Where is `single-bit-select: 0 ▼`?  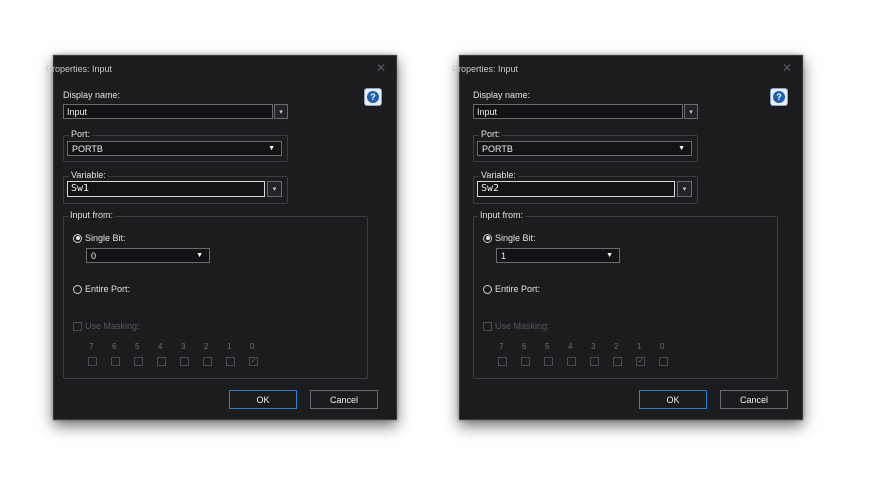
single-bit-select: 0 ▼ is located at coordinates (148, 255).